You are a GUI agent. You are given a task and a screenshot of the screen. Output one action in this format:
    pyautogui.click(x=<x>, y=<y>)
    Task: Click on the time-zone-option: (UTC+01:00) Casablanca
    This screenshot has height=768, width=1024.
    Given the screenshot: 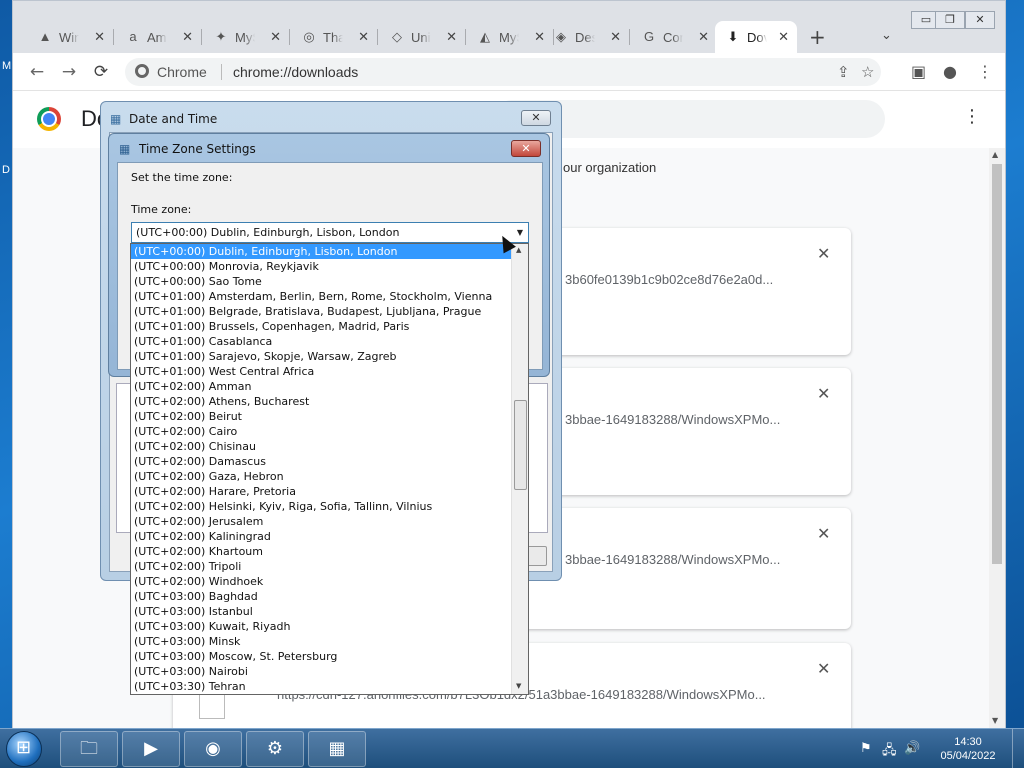 What is the action you would take?
    pyautogui.click(x=329, y=341)
    